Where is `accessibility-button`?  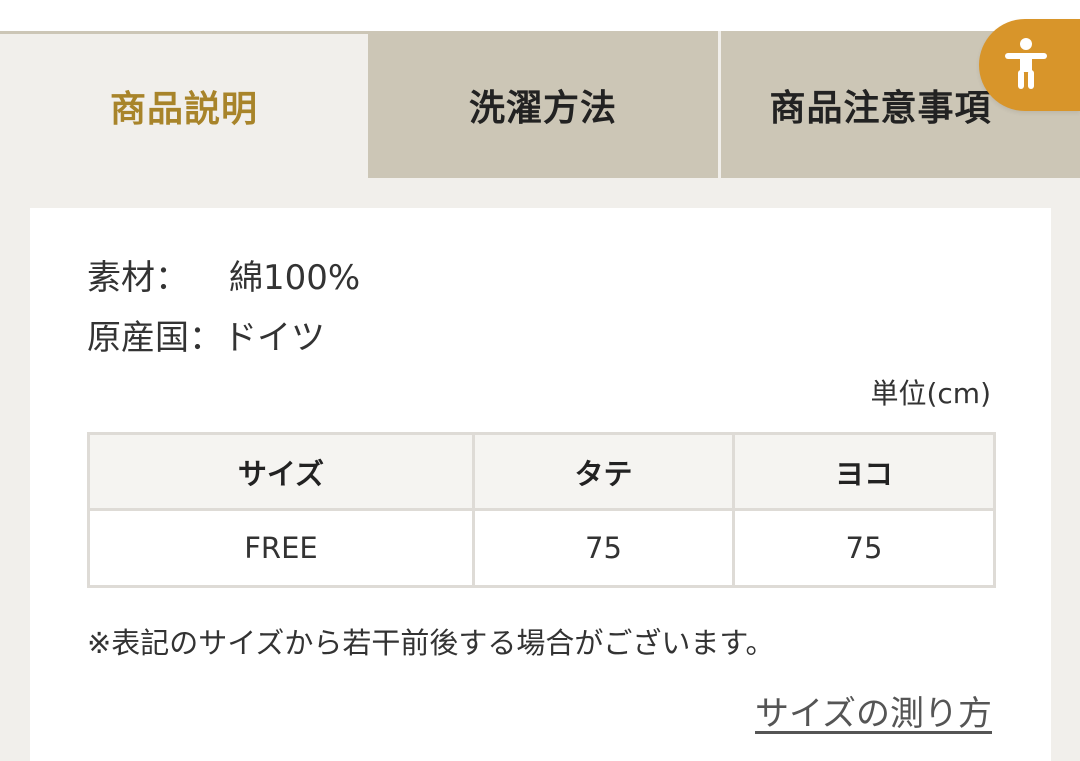
accessibility-button is located at coordinates (1029, 65).